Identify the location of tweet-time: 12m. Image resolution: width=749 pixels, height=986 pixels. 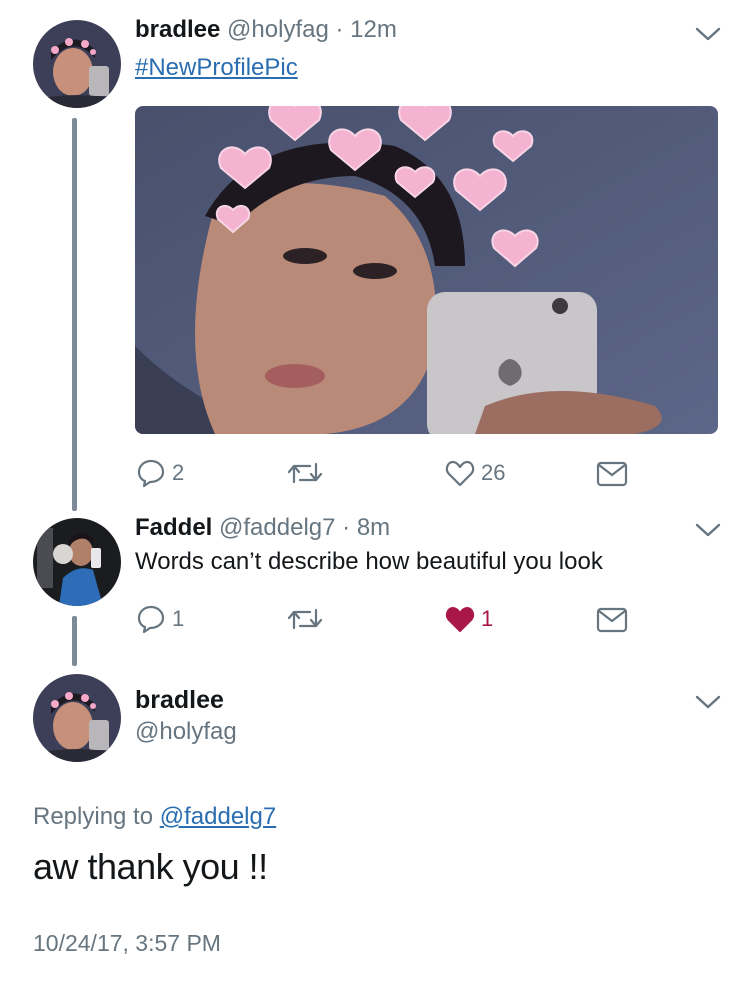
(373, 29).